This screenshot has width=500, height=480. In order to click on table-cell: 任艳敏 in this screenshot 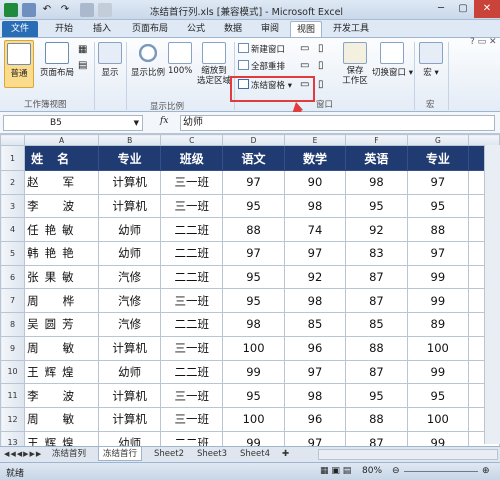, I will do `click(62, 230)`.